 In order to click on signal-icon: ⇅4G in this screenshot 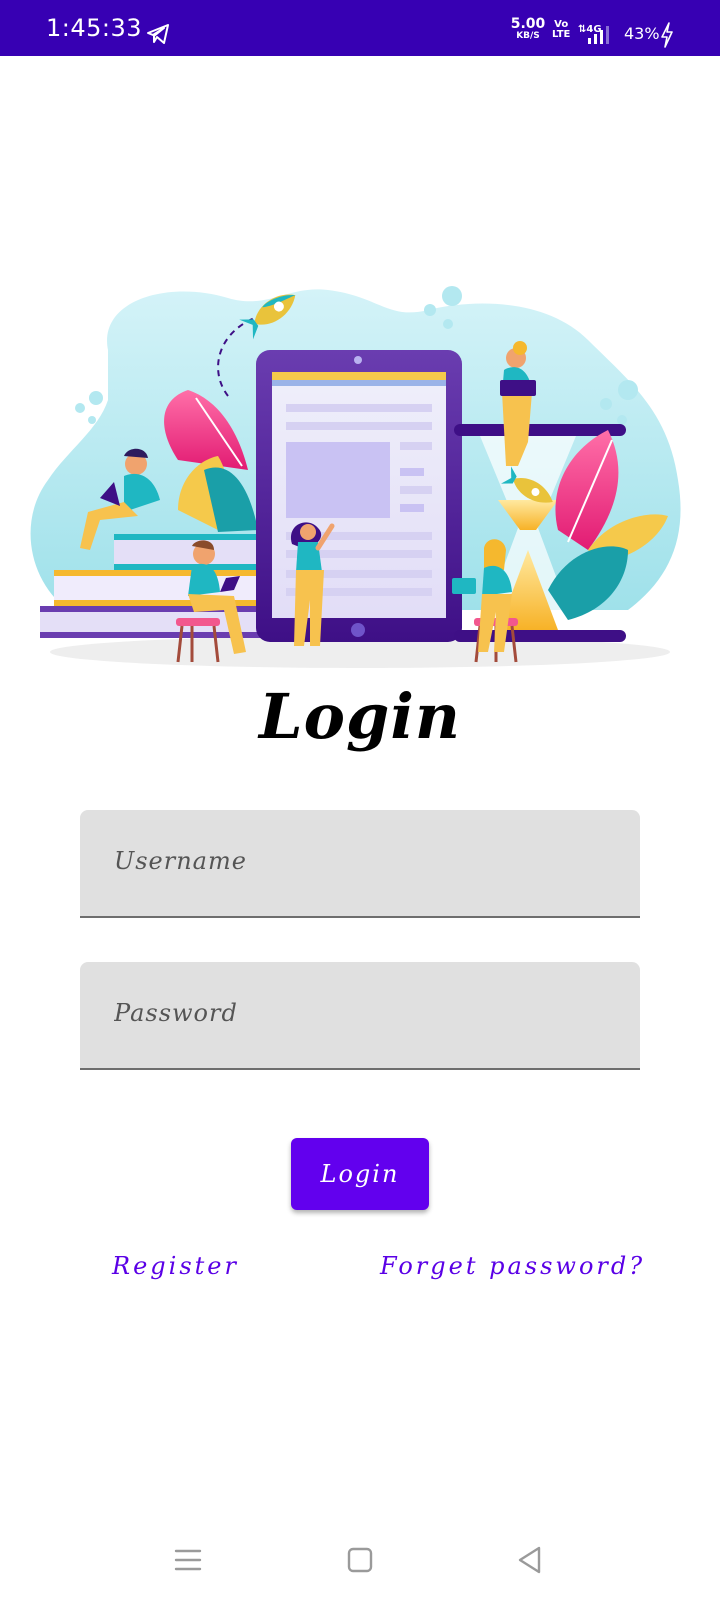, I will do `click(593, 34)`.